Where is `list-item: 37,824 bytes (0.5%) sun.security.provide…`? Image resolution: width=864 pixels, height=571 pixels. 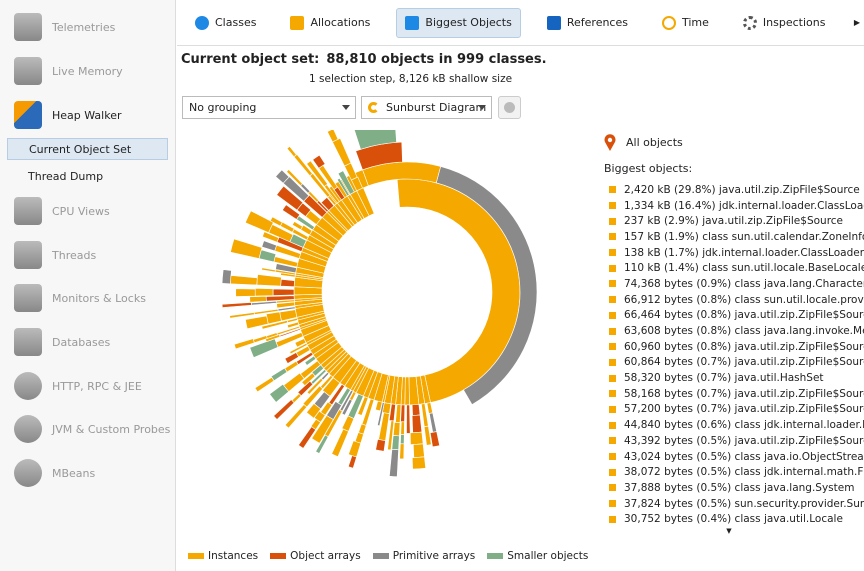
list-item: 37,824 bytes (0.5%) sun.security.provide… is located at coordinates (734, 504).